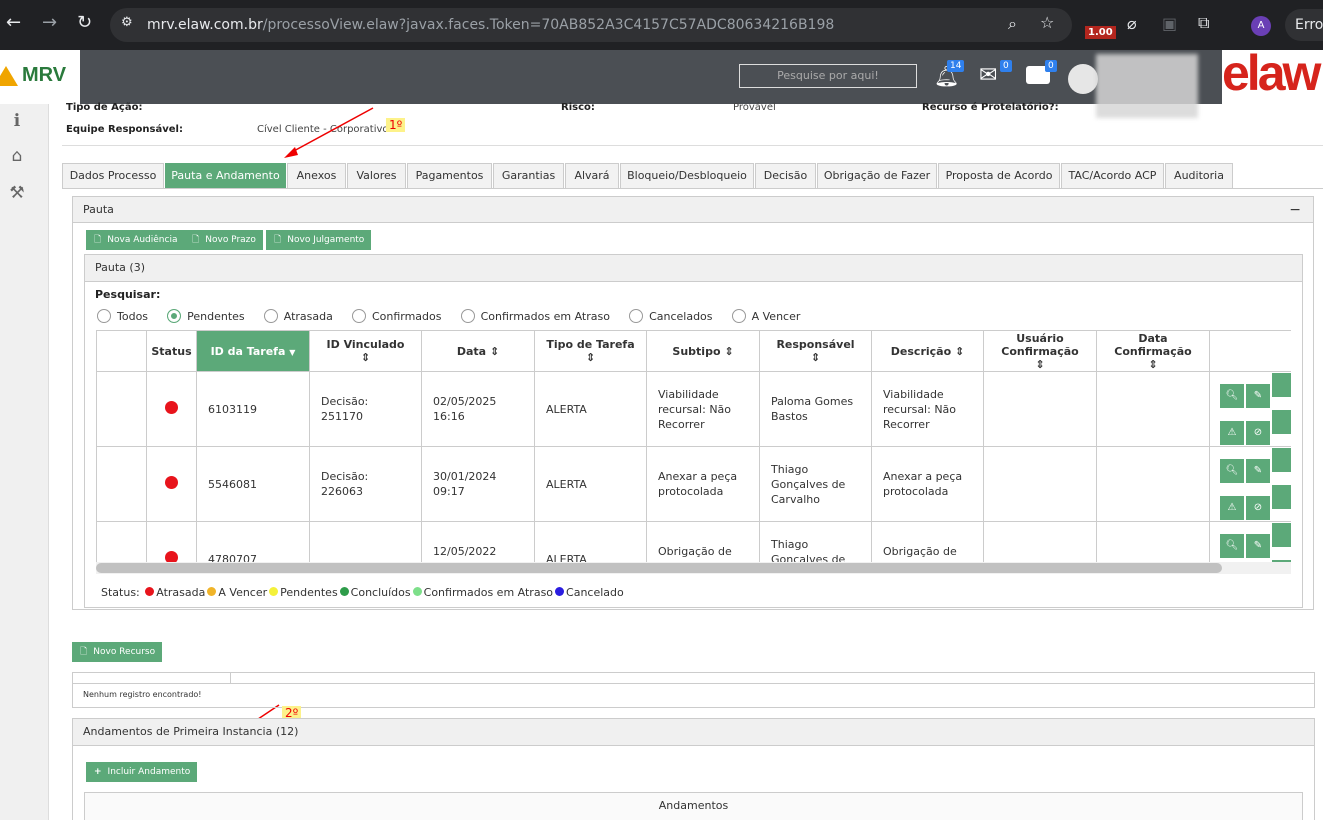  What do you see at coordinates (590, 409) in the screenshot?
I see `cell-tipo: ALERTA` at bounding box center [590, 409].